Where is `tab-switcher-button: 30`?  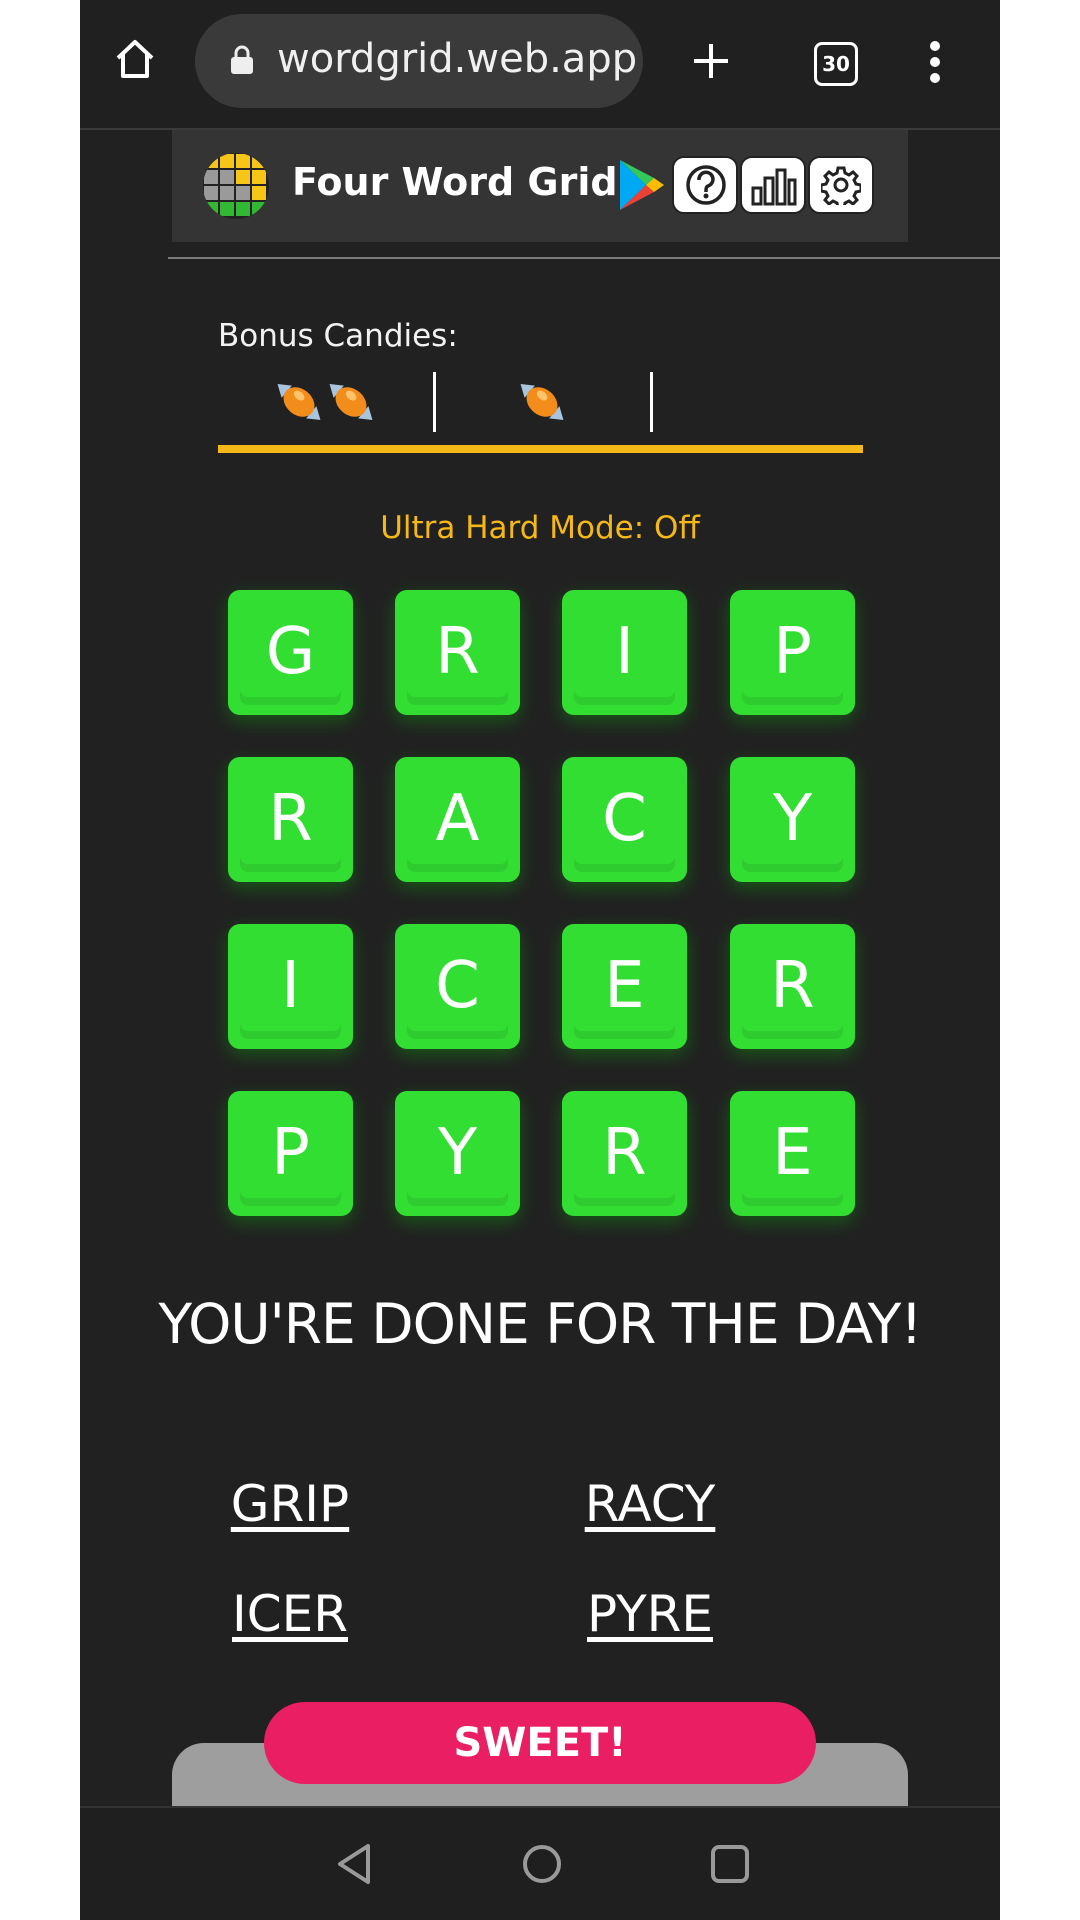
tab-switcher-button: 30 is located at coordinates (836, 64).